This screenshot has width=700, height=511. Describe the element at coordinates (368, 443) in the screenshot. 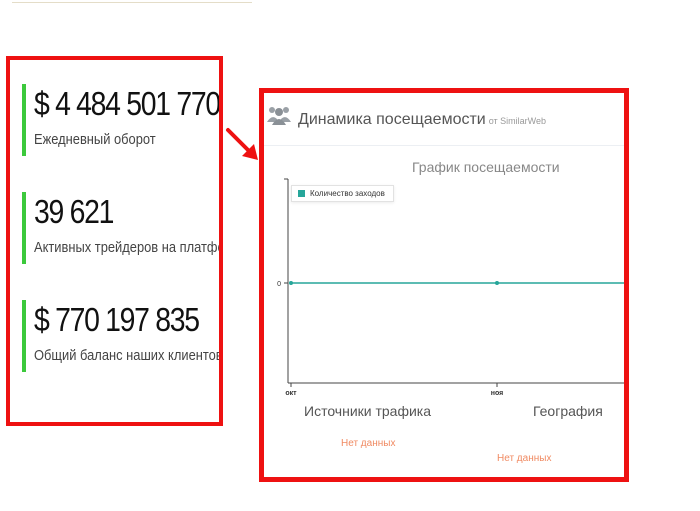

I see `traffic-sources-no-data: Нет данных` at that location.